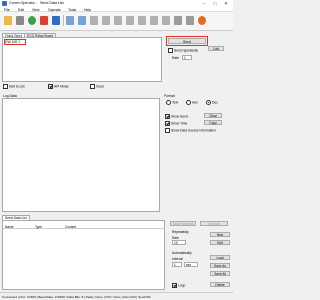 The width and height of the screenshot is (320, 300). Describe the element at coordinates (167, 123) in the screenshot. I see `show-time-check` at that location.